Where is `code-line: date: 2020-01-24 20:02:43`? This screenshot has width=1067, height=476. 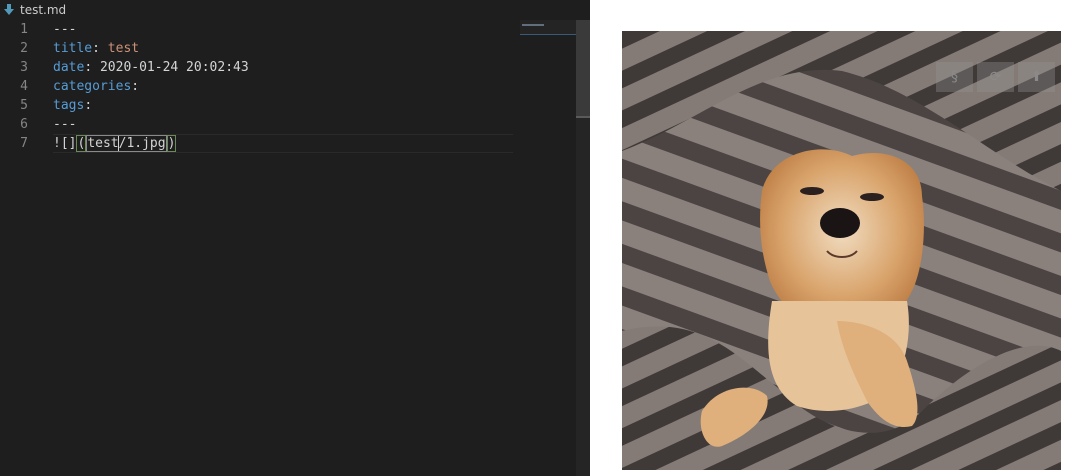 code-line: date: 2020-01-24 20:02:43 is located at coordinates (283, 67).